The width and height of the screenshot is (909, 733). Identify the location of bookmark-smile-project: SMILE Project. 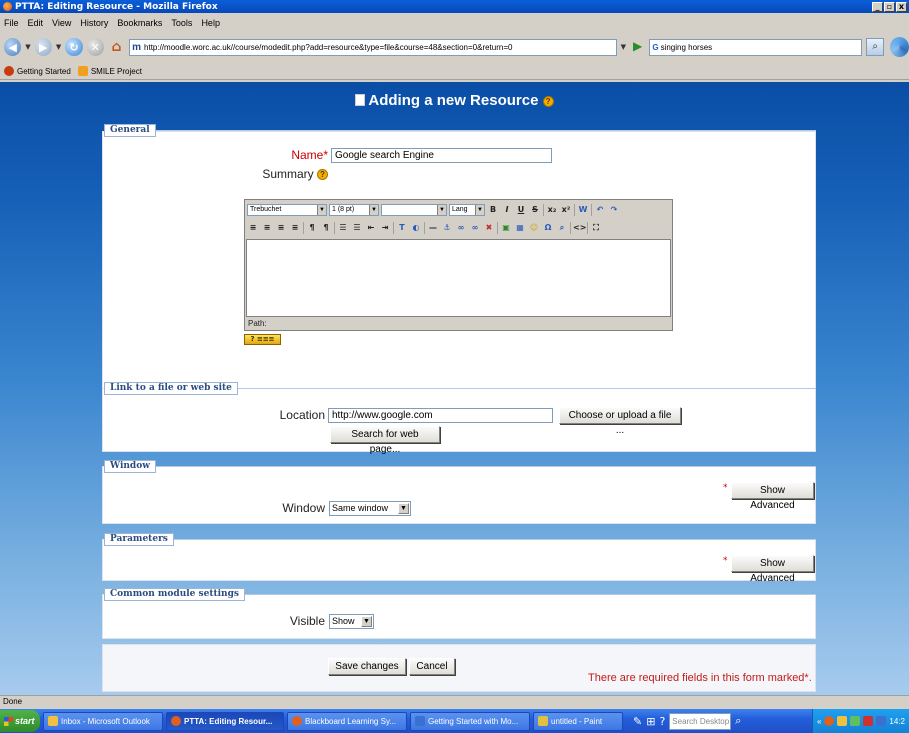
(109, 71).